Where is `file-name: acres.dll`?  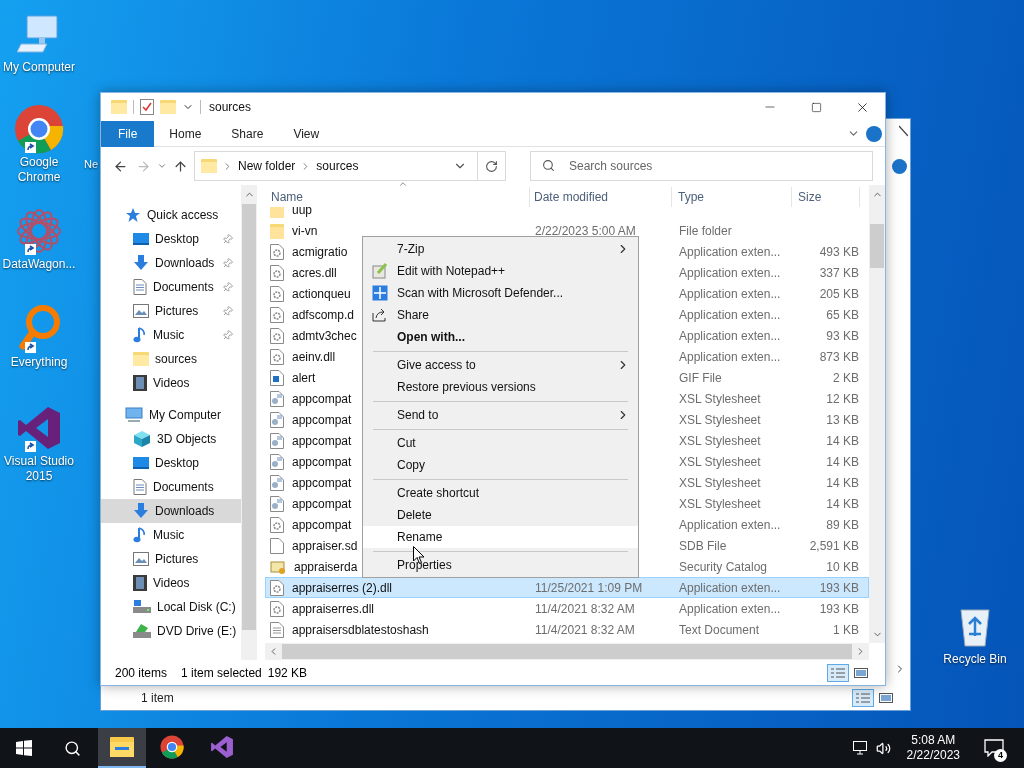 file-name: acres.dll is located at coordinates (314, 273).